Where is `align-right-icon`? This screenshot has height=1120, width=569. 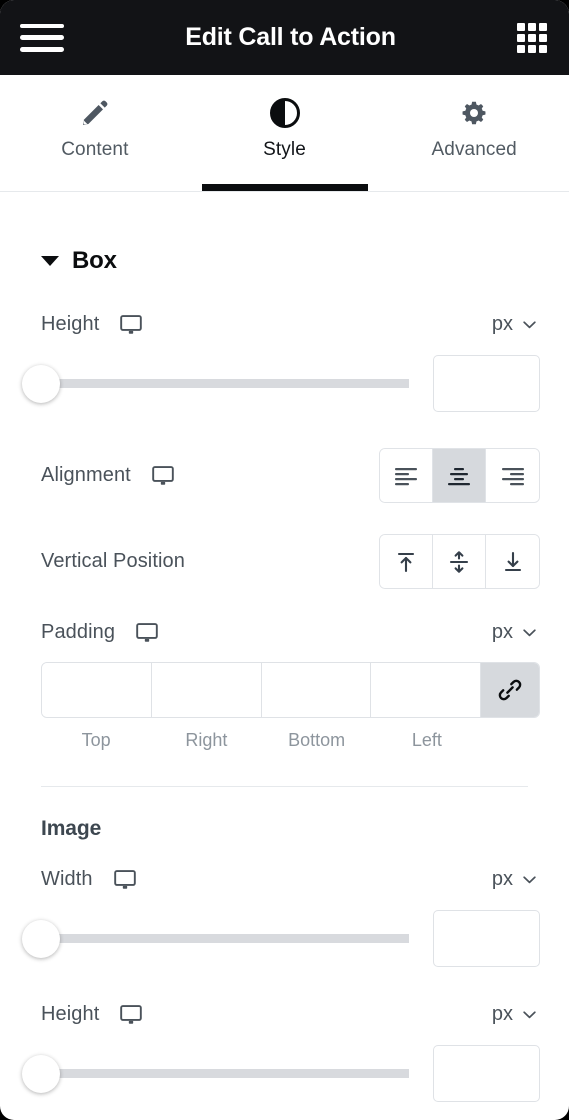
align-right-icon is located at coordinates (512, 476).